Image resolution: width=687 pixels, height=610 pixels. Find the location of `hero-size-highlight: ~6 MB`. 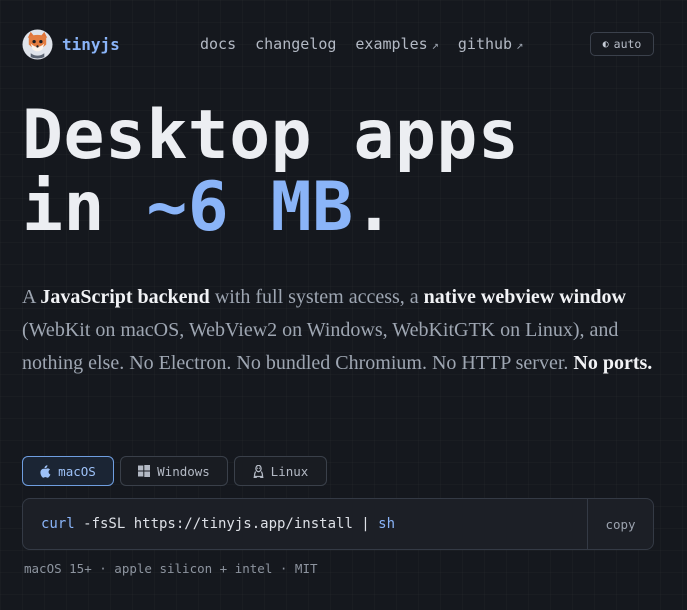

hero-size-highlight: ~6 MB is located at coordinates (250, 207).